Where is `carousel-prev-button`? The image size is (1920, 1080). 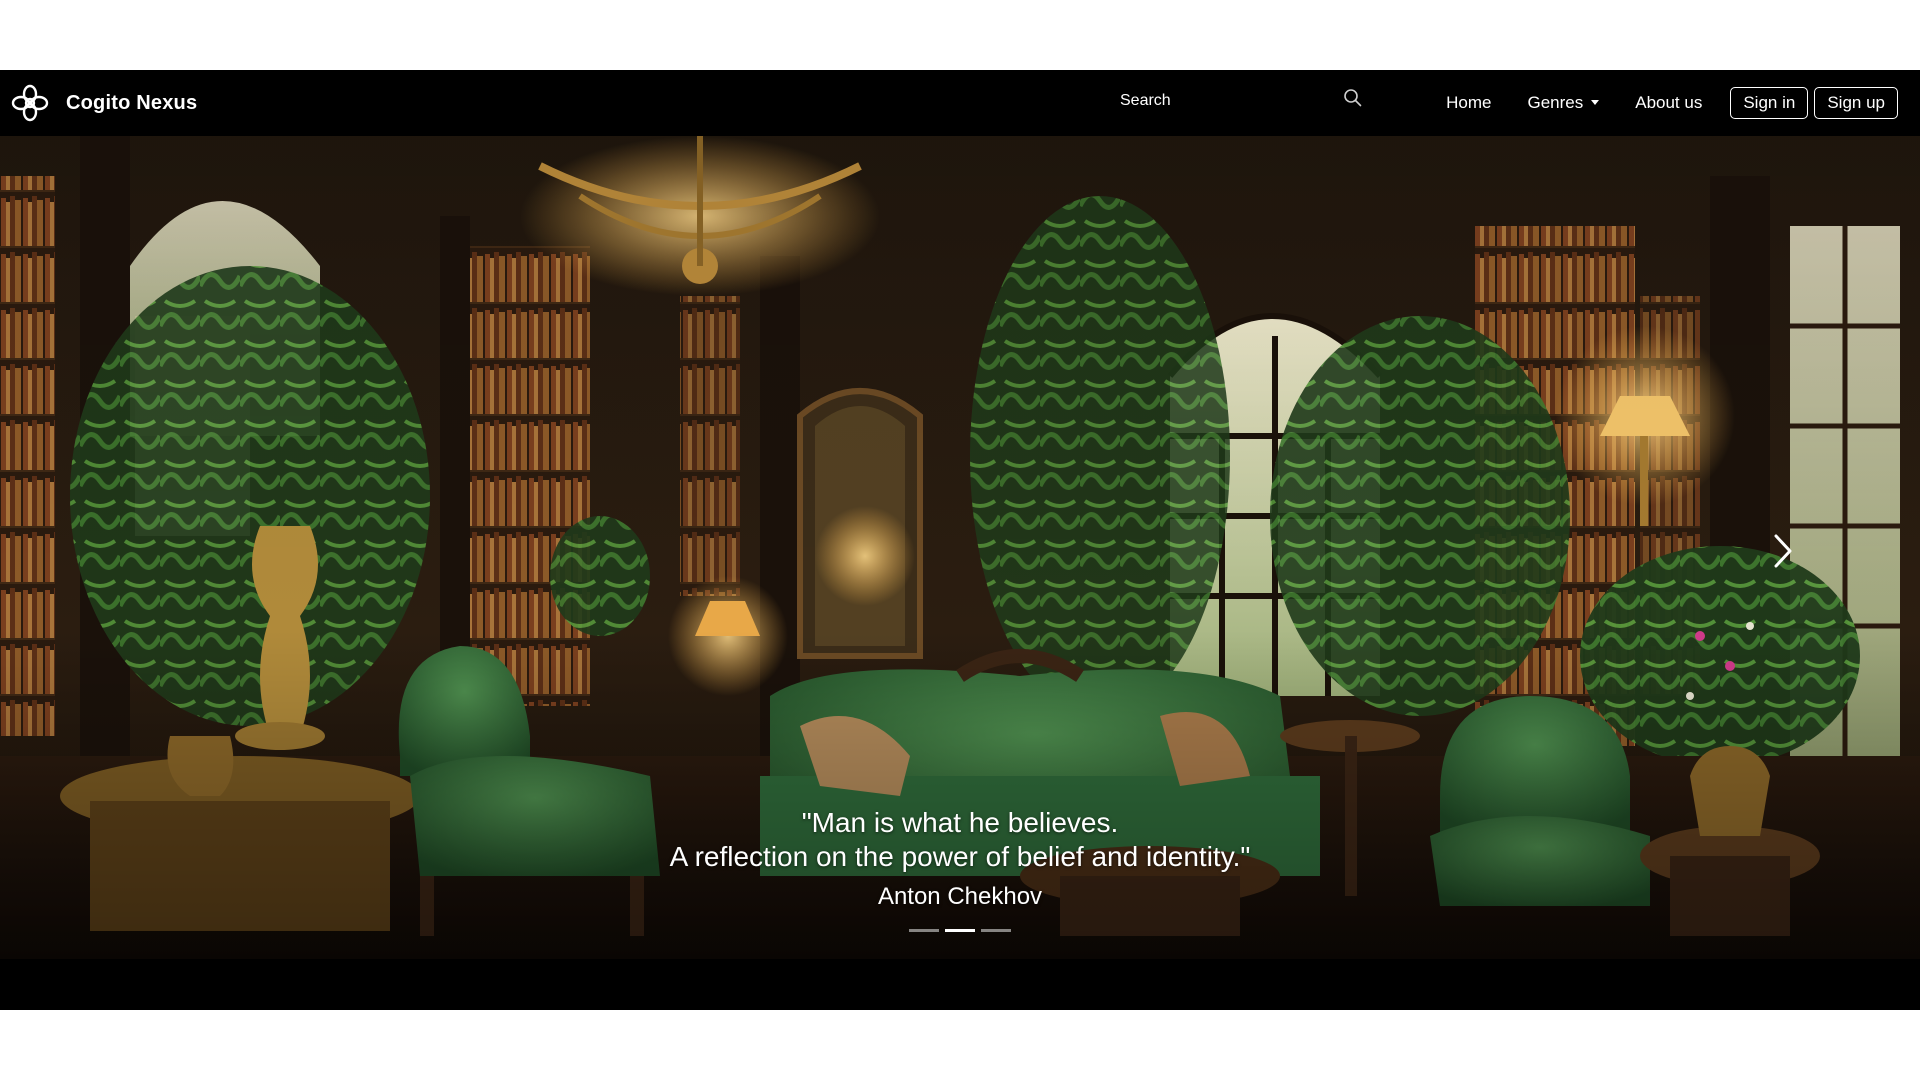 carousel-prev-button is located at coordinates (140, 551).